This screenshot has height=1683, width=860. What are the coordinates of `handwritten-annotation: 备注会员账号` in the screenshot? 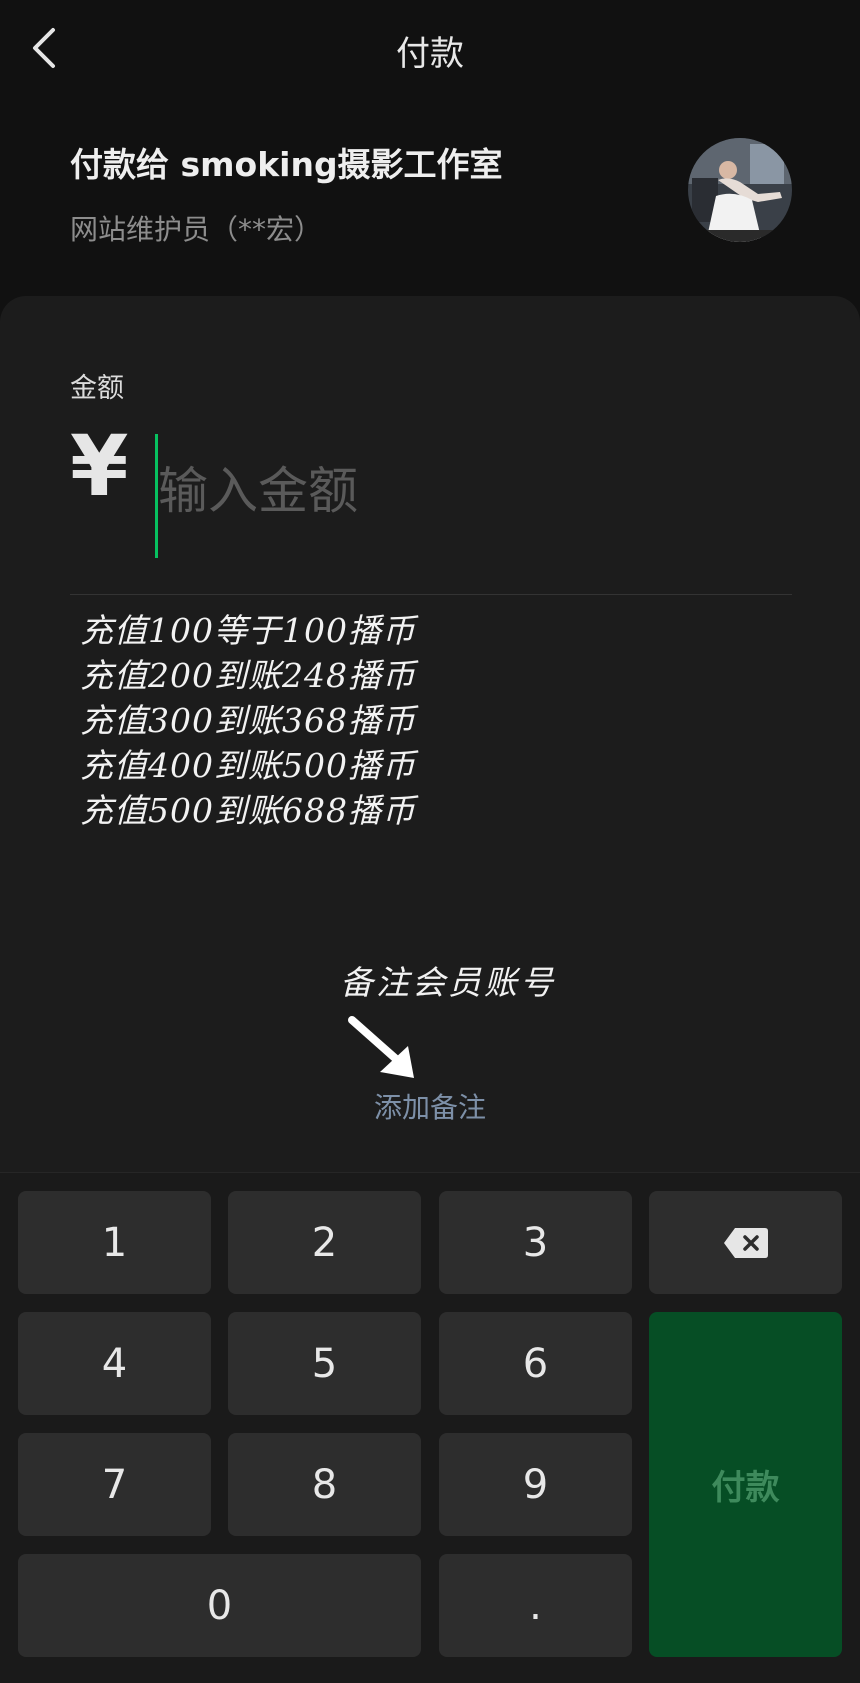 It's located at (448, 982).